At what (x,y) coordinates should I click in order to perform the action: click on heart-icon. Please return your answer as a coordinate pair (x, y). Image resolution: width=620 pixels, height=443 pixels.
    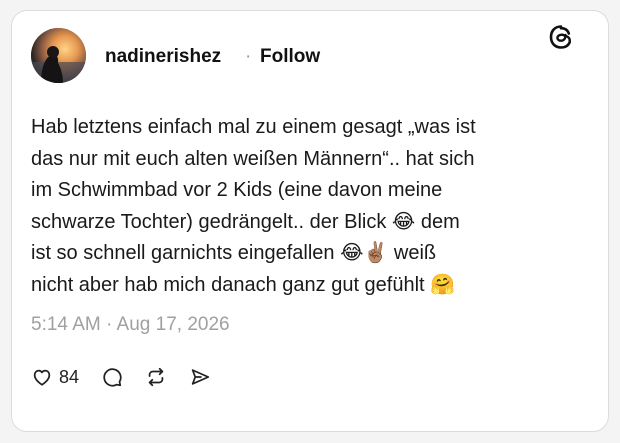
    Looking at the image, I should click on (42, 377).